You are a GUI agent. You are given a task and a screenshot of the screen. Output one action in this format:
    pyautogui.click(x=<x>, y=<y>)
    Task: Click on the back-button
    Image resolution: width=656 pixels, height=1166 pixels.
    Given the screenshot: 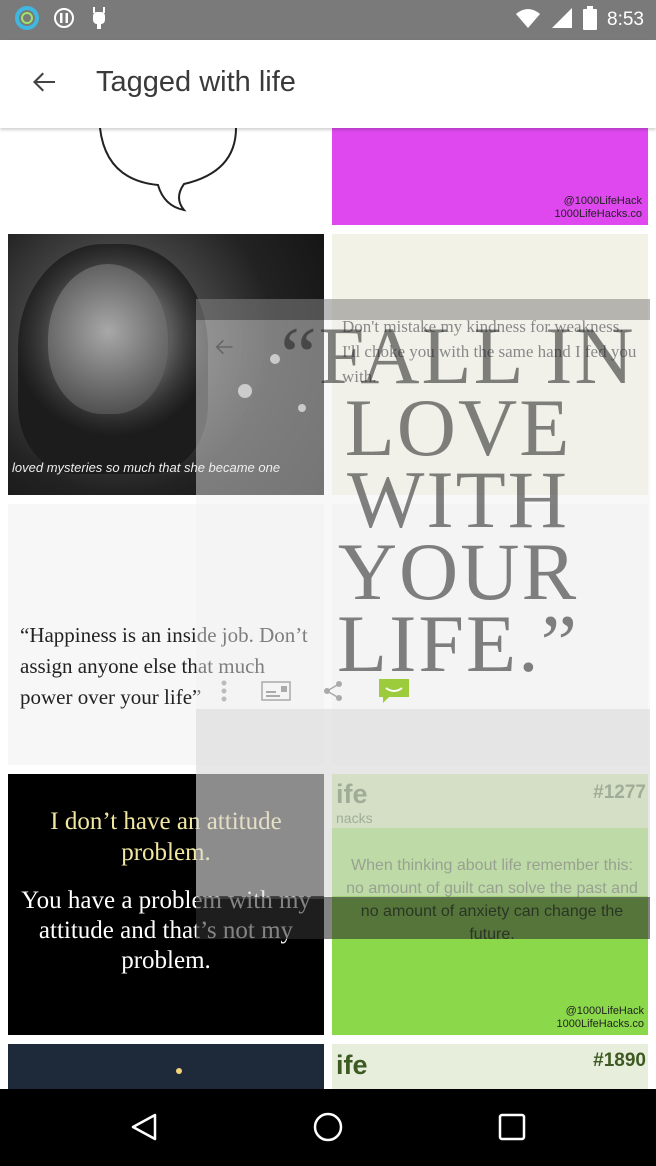 What is the action you would take?
    pyautogui.click(x=44, y=84)
    